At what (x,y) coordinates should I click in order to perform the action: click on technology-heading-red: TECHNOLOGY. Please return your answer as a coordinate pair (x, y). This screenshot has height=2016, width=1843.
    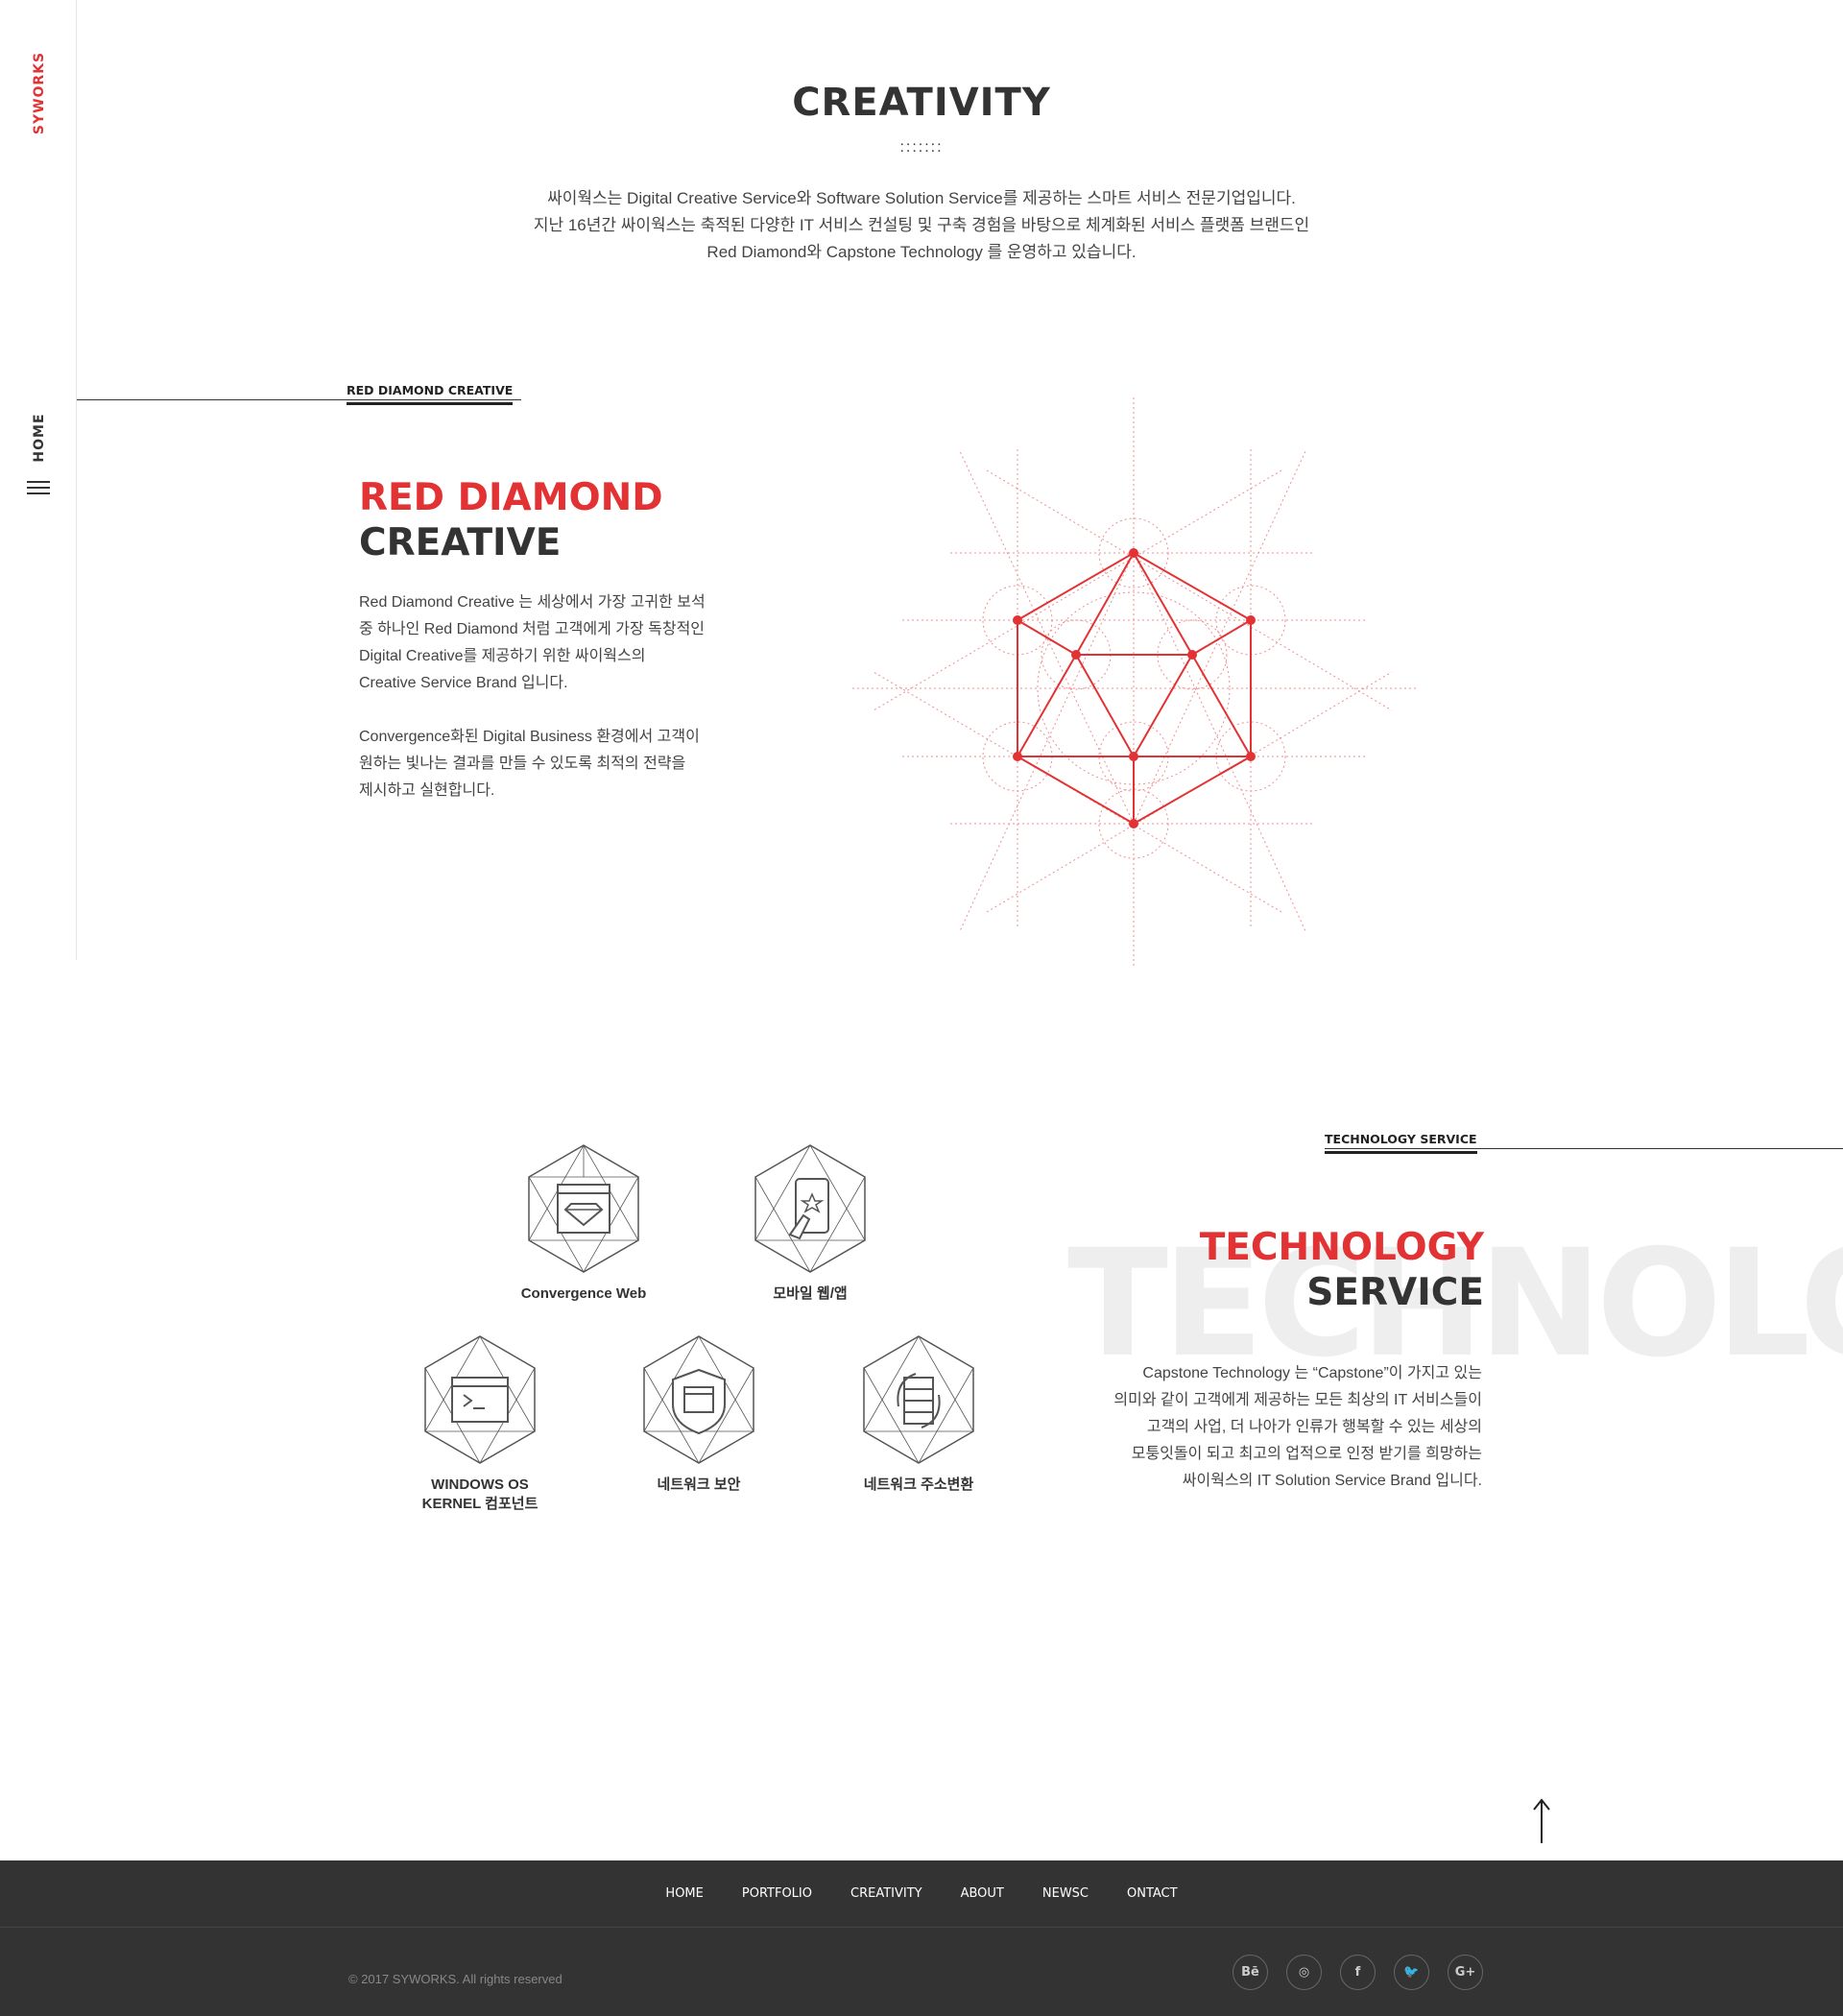
    Looking at the image, I should click on (1341, 1247).